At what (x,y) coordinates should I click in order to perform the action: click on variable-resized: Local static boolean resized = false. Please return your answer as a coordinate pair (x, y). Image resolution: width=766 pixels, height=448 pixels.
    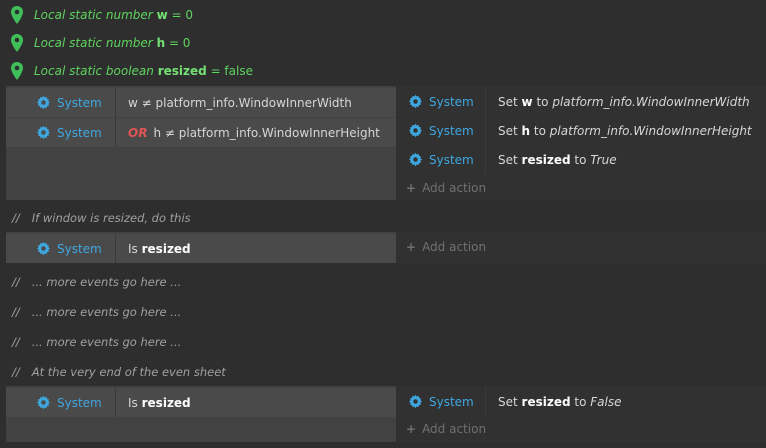
    Looking at the image, I should click on (130, 71).